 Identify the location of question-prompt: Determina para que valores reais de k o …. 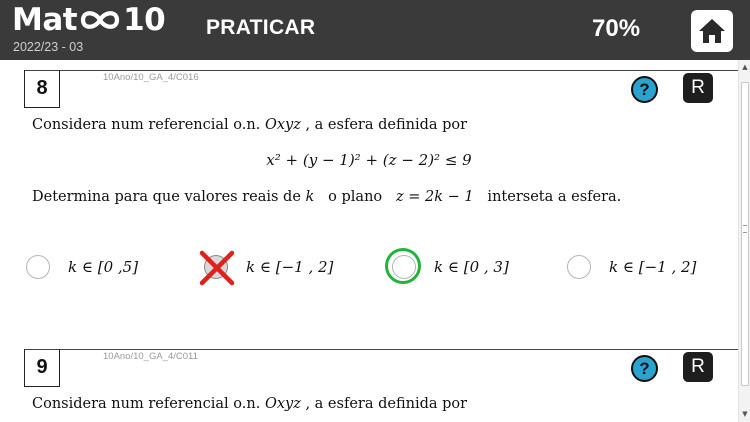
(326, 197).